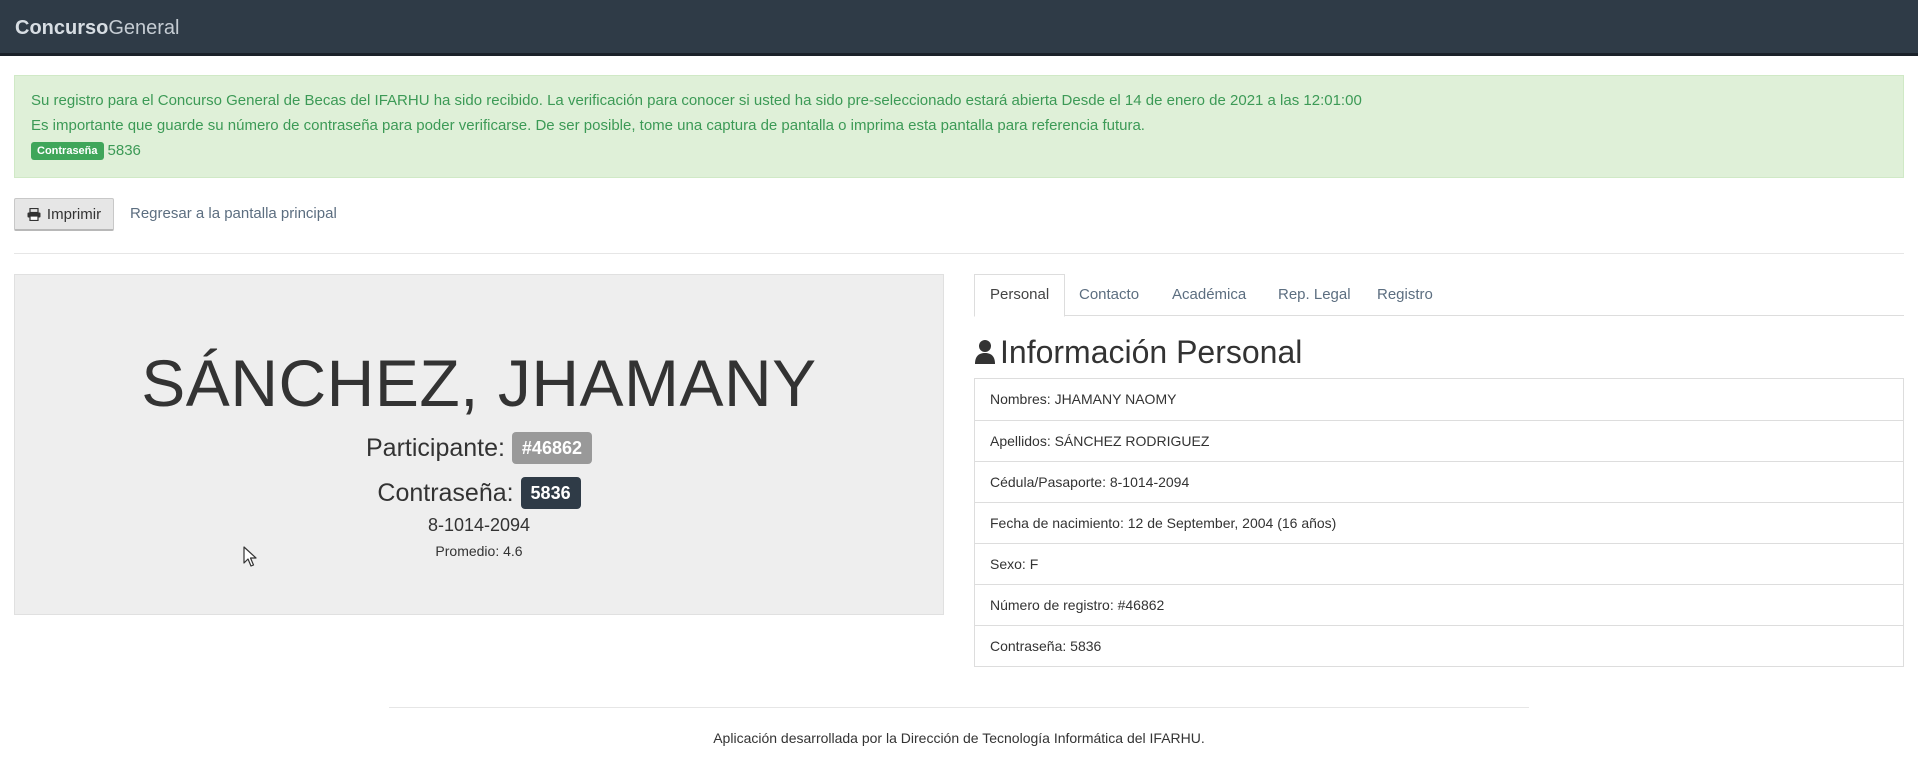 The width and height of the screenshot is (1918, 762). Describe the element at coordinates (1020, 295) in the screenshot. I see `tab-personal: Personal` at that location.